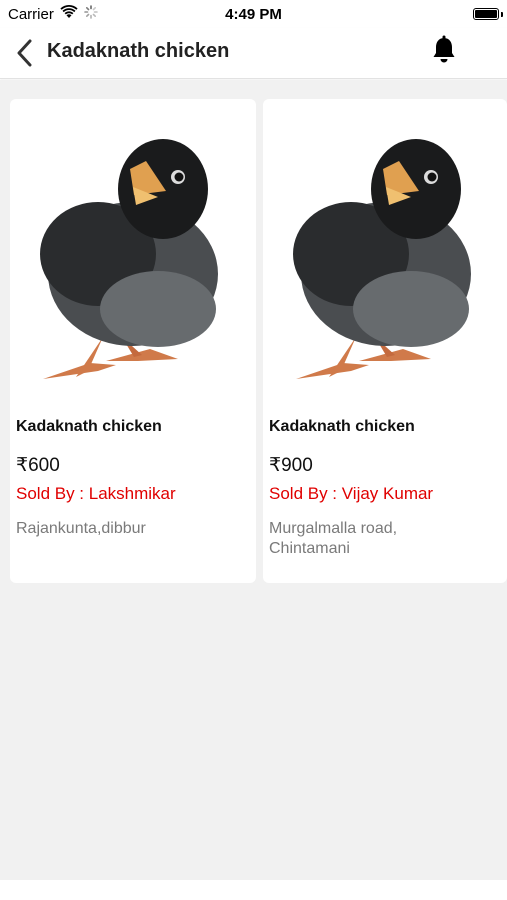  Describe the element at coordinates (291, 465) in the screenshot. I see `product-price: ₹900` at that location.